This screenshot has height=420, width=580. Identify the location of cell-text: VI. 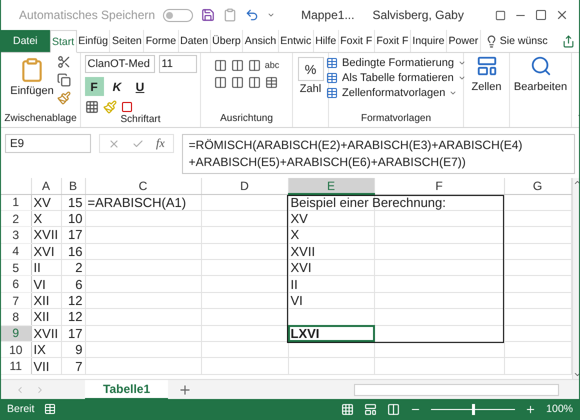
(40, 284).